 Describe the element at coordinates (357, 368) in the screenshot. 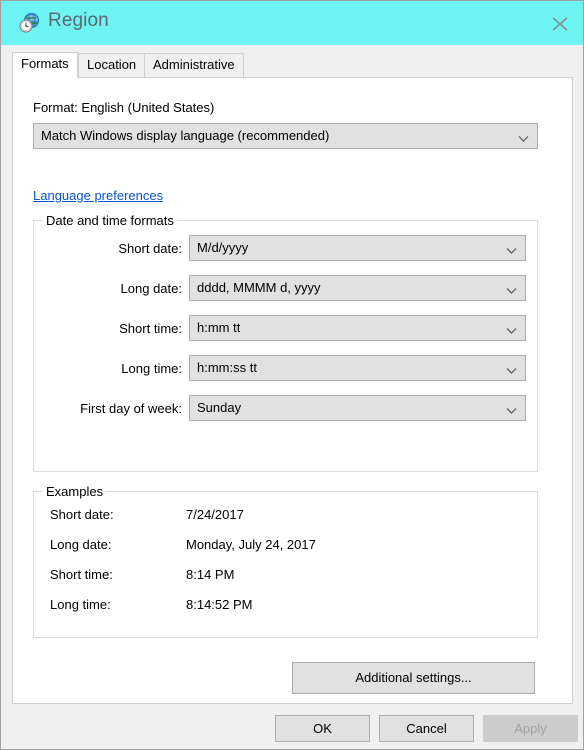

I see `long-time-combo: h:mm:ss tt` at that location.